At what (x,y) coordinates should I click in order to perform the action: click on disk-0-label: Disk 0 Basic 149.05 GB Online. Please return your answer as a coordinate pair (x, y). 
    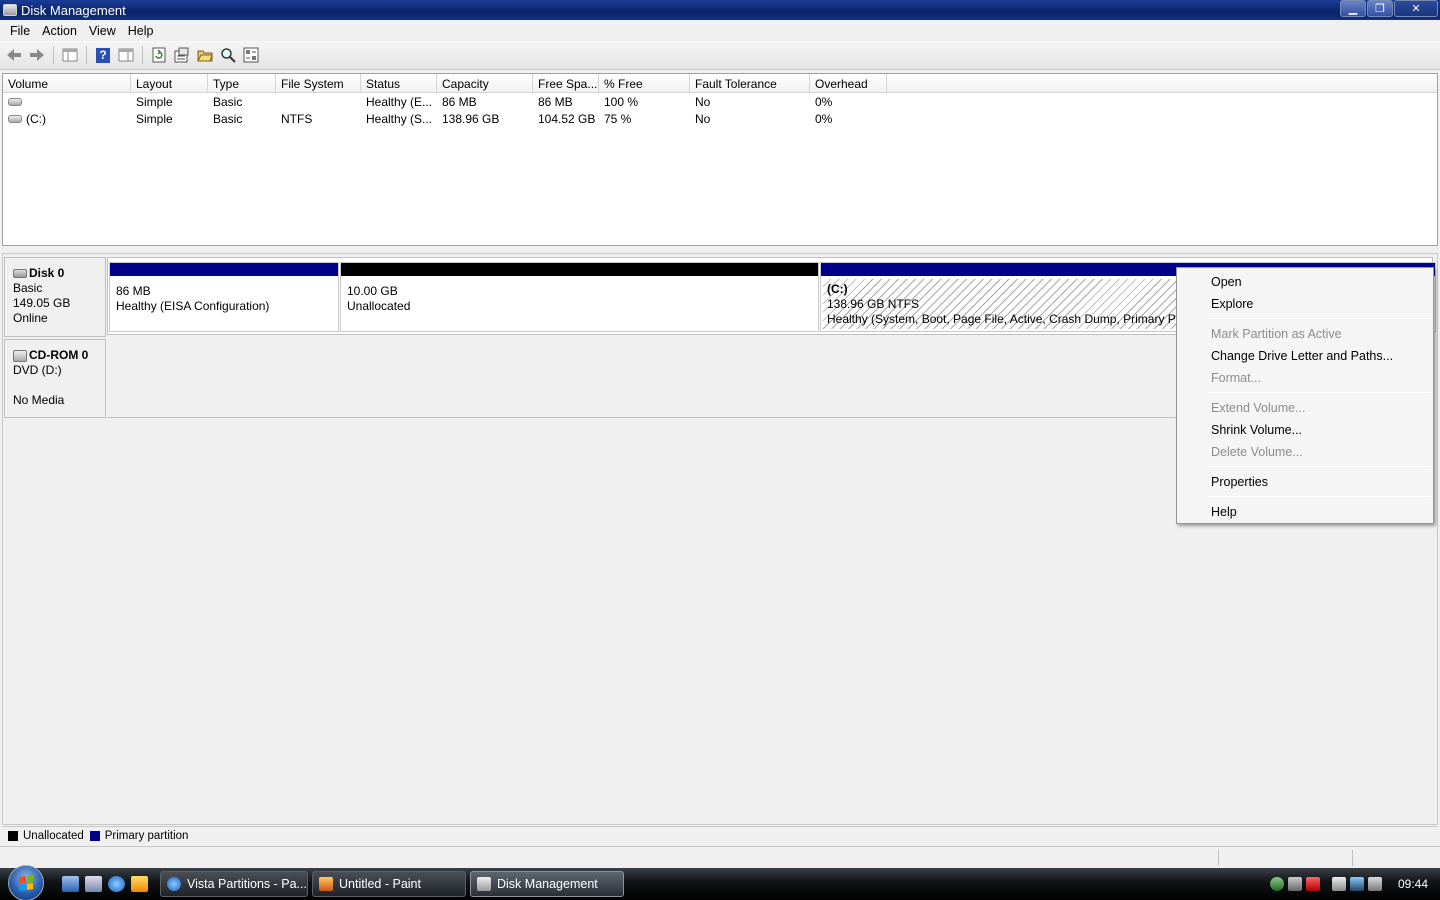
    Looking at the image, I should click on (55, 297).